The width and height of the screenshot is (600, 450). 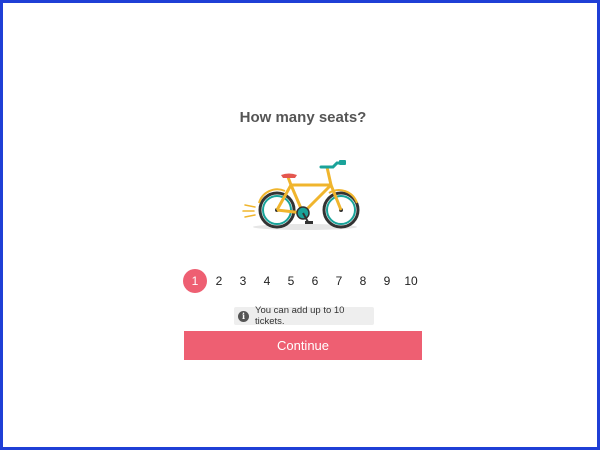 I want to click on continue-button: Continue, so click(x=303, y=345).